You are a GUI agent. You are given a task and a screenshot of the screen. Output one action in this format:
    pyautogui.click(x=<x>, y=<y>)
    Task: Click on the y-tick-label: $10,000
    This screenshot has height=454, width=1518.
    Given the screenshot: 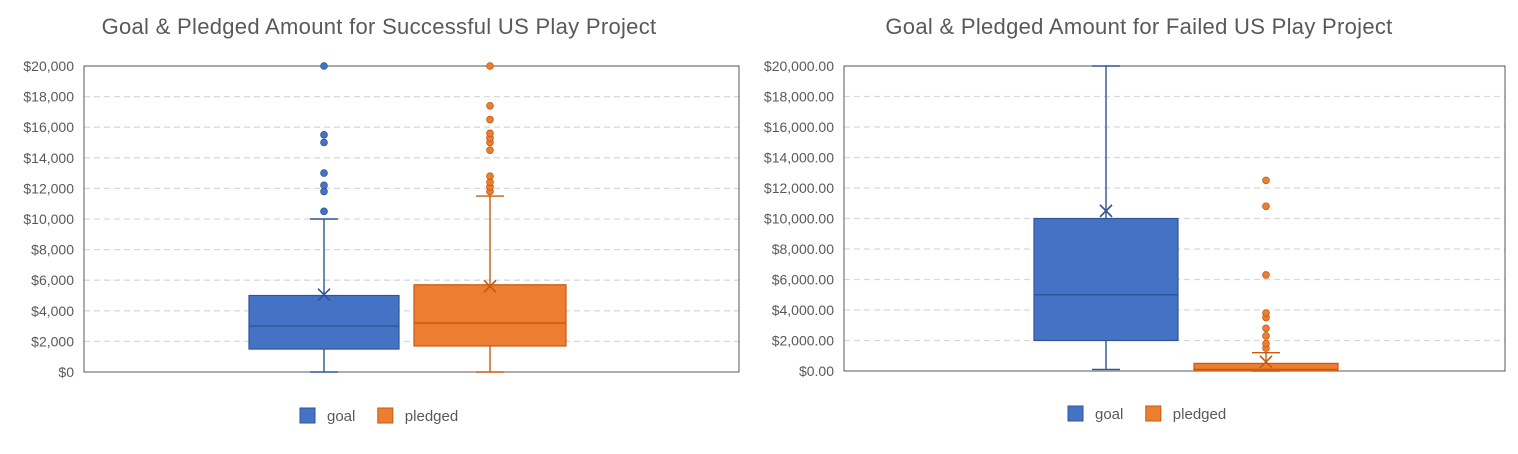 What is the action you would take?
    pyautogui.click(x=48, y=219)
    